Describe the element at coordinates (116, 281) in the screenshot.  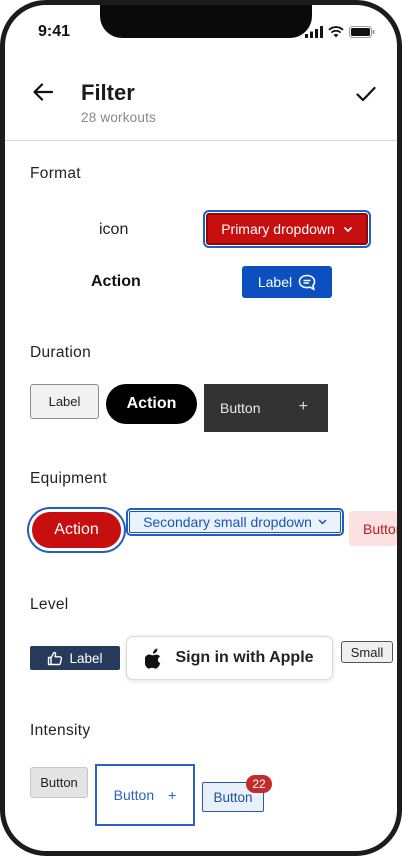
I see `action-text: Action` at that location.